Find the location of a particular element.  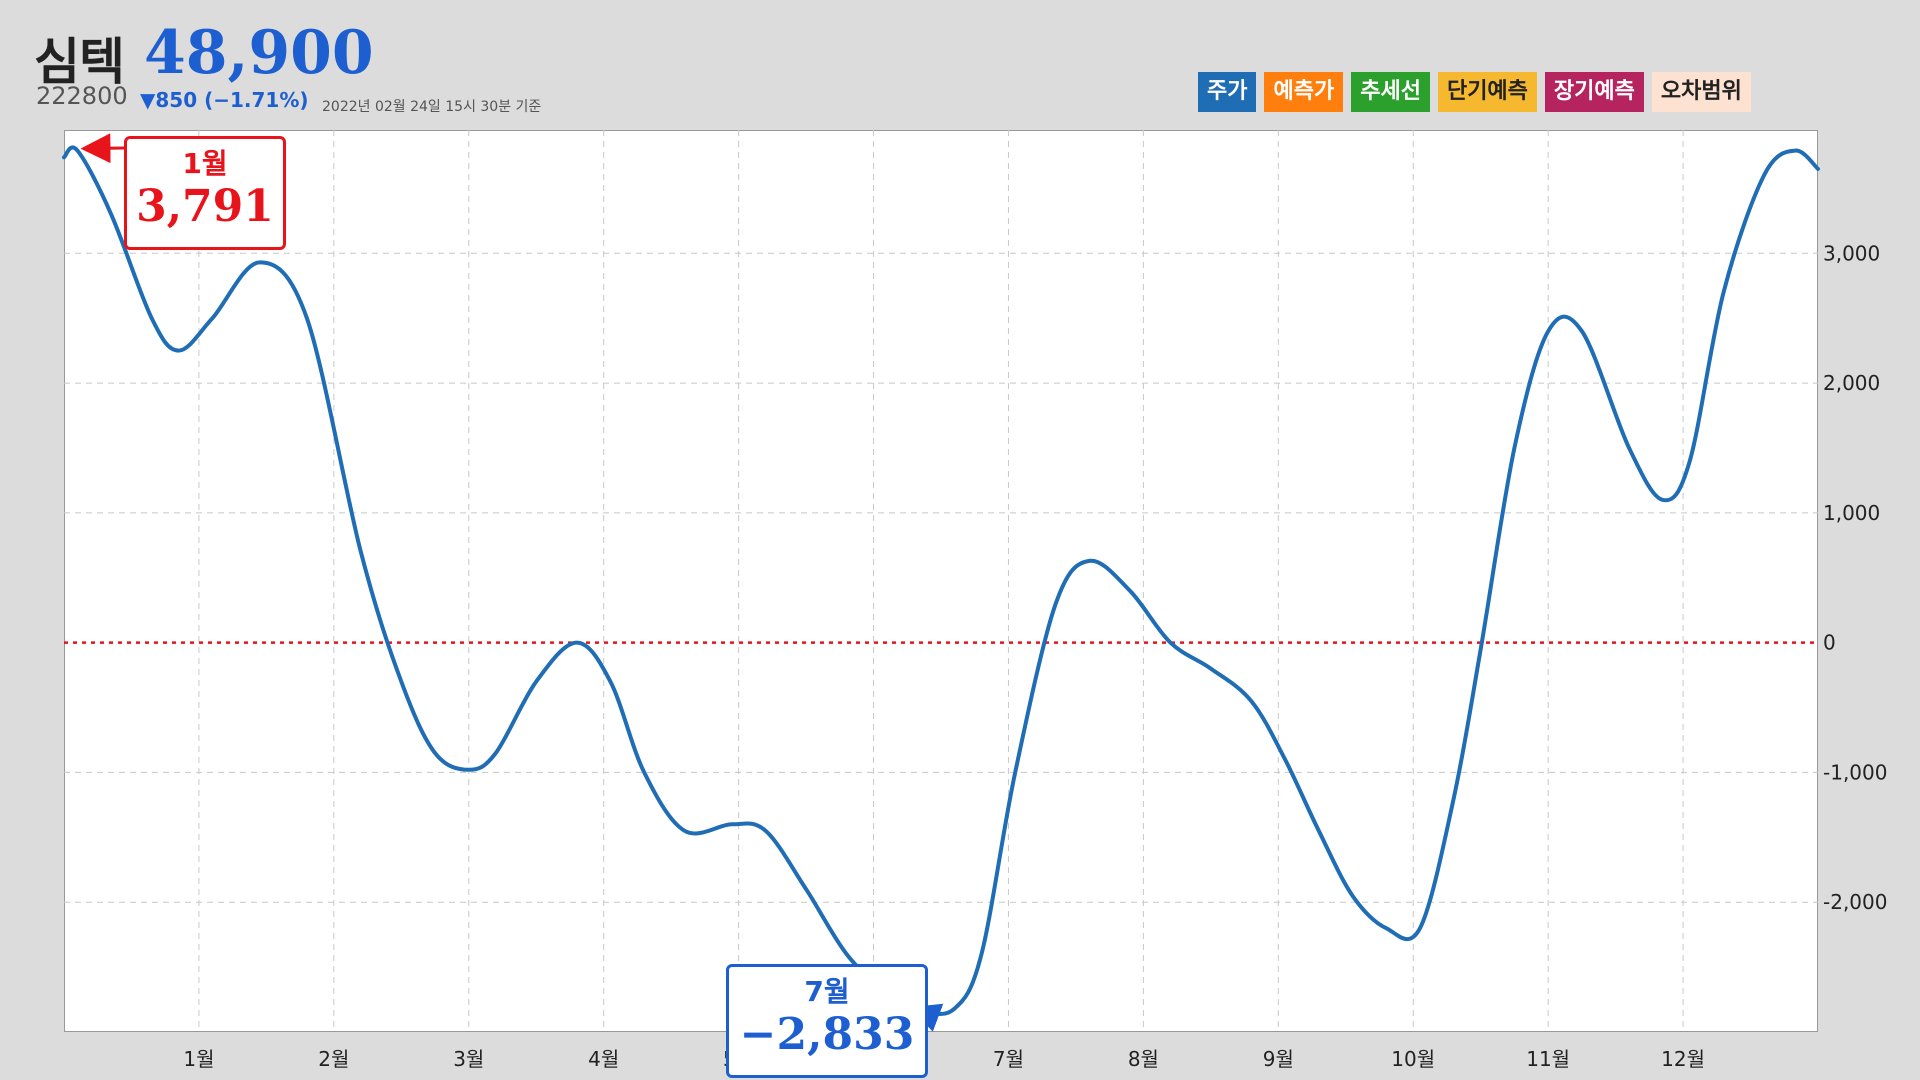

x-tick-label: 1월 is located at coordinates (198, 1059).